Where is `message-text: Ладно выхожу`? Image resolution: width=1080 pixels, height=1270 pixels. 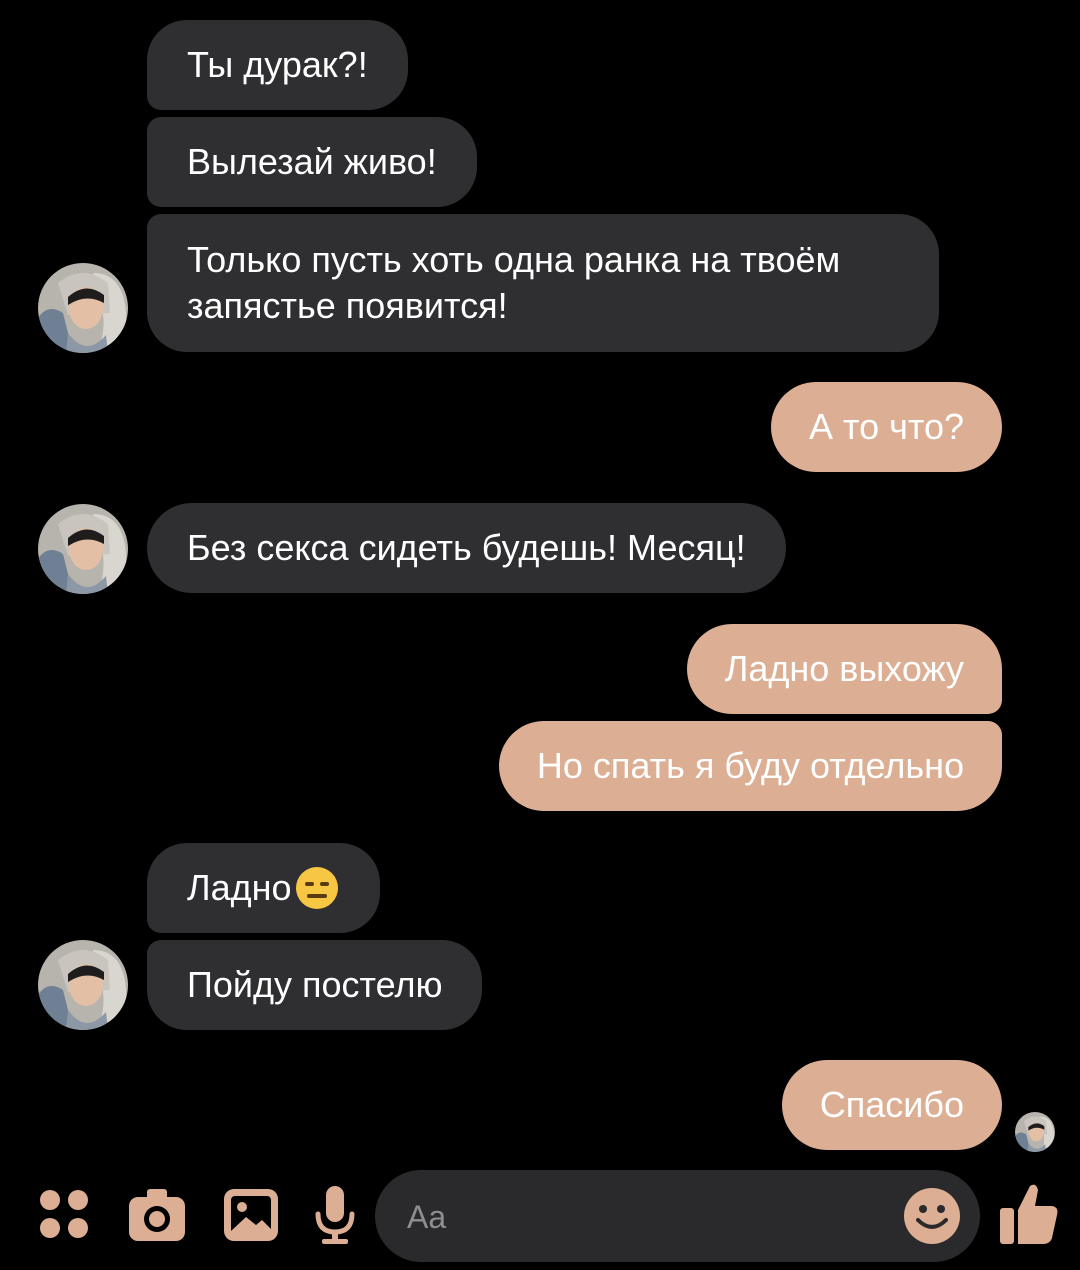 message-text: Ладно выхожу is located at coordinates (844, 668).